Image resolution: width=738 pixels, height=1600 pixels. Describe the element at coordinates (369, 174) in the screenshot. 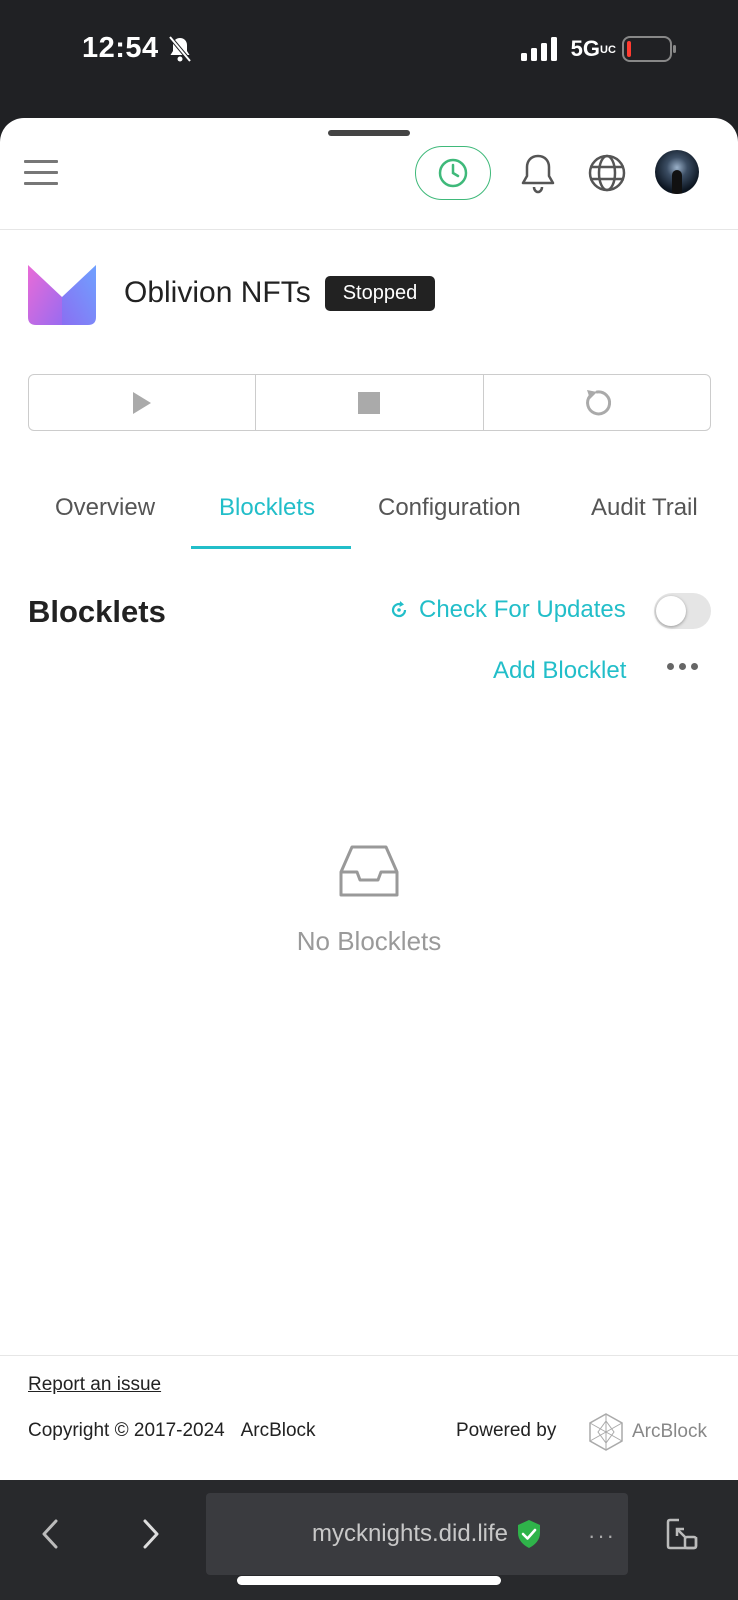

I see `top-nav-bar` at that location.